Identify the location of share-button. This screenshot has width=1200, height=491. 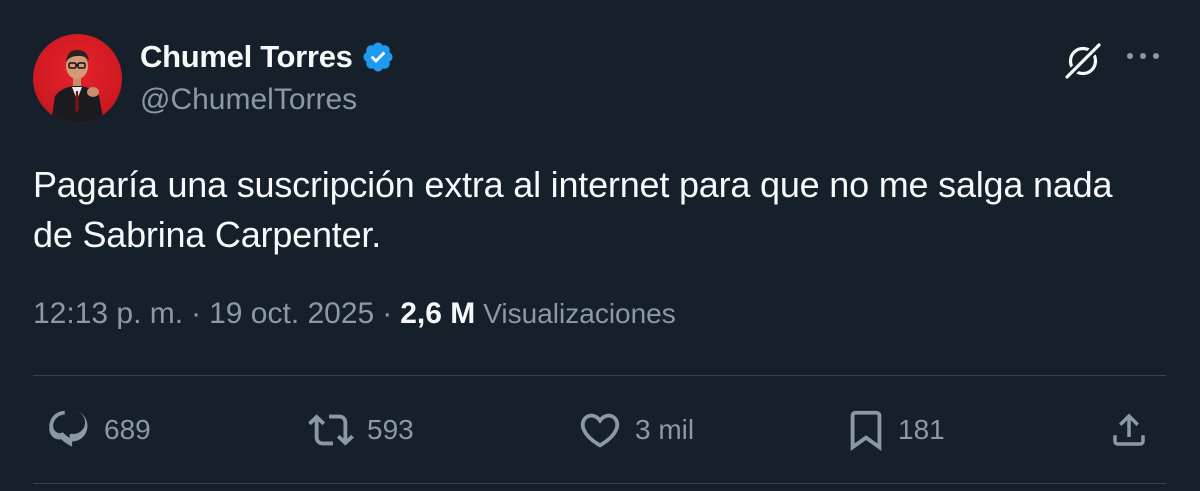
(1129, 430).